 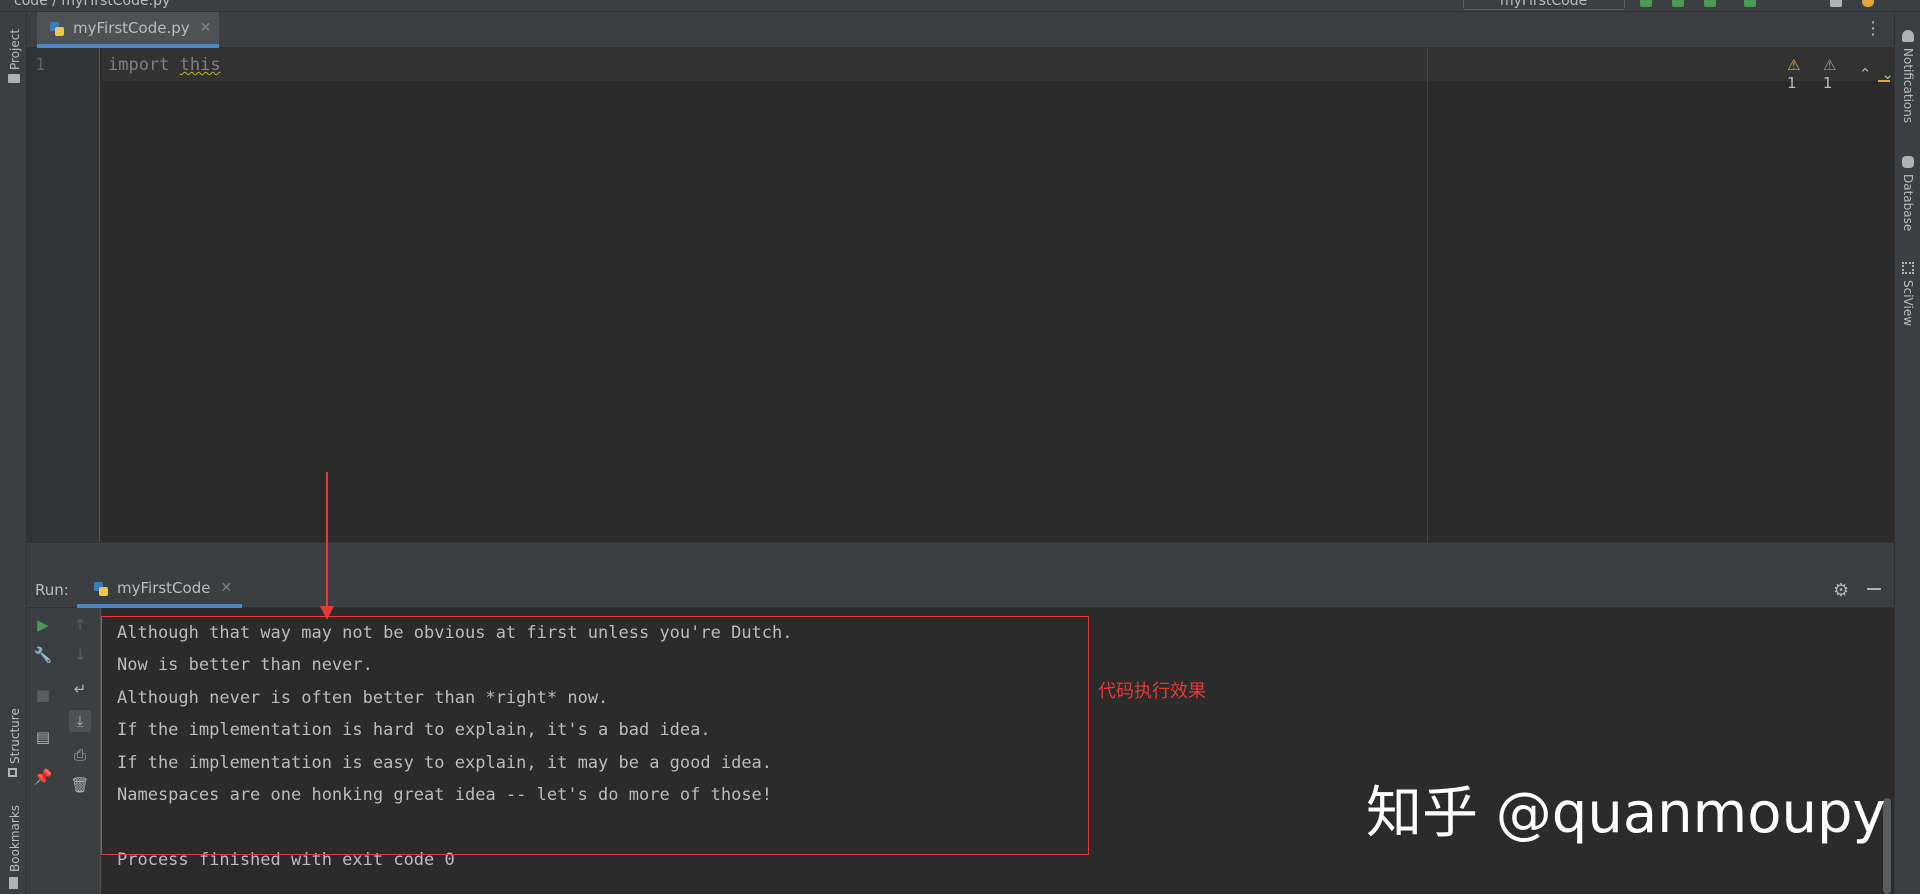 I want to click on warning-stripe-marker, so click(x=1884, y=81).